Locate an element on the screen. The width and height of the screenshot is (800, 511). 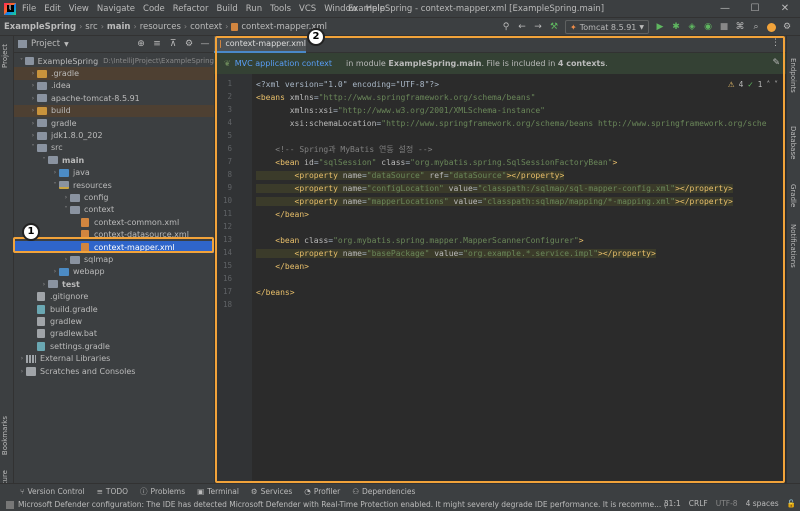
caret-position: 31:1 is located at coordinates (672, 503).